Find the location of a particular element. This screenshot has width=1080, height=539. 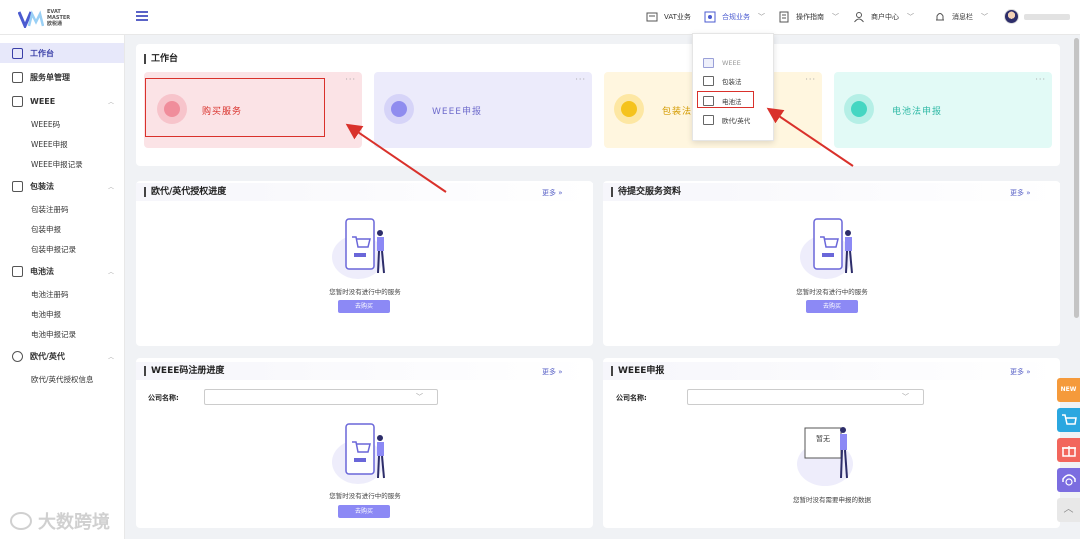

new-badge-button: NEW is located at coordinates (1068, 390).